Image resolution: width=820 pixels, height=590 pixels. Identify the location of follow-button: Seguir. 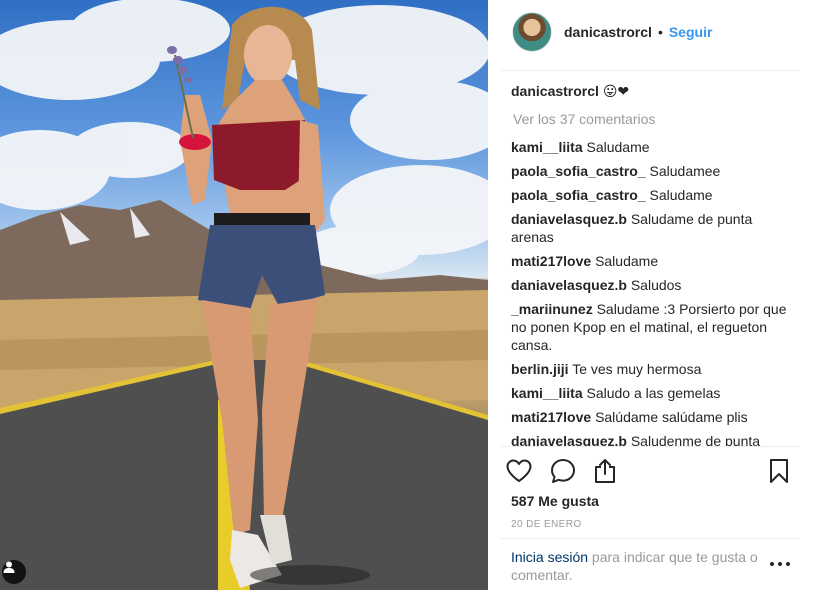
(691, 32).